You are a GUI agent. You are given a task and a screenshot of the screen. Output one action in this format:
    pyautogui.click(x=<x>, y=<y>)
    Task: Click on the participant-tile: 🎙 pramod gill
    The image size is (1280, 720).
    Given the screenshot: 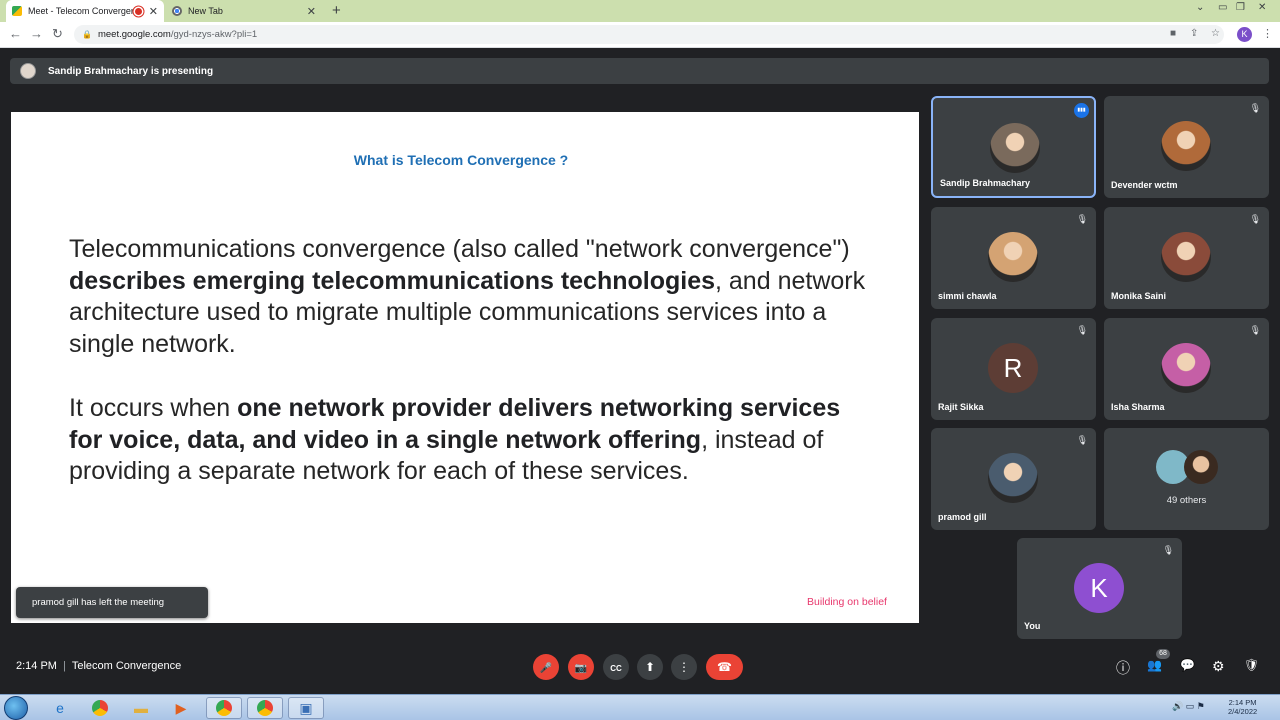 What is the action you would take?
    pyautogui.click(x=1013, y=479)
    